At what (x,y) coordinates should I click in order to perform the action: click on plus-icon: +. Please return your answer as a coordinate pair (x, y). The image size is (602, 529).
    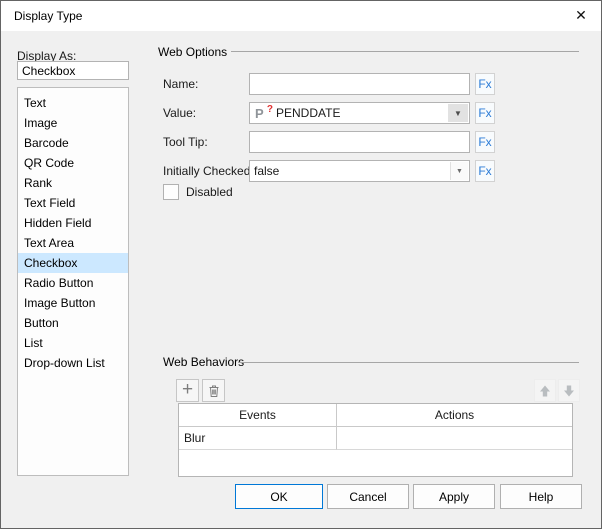
    Looking at the image, I should click on (187, 389).